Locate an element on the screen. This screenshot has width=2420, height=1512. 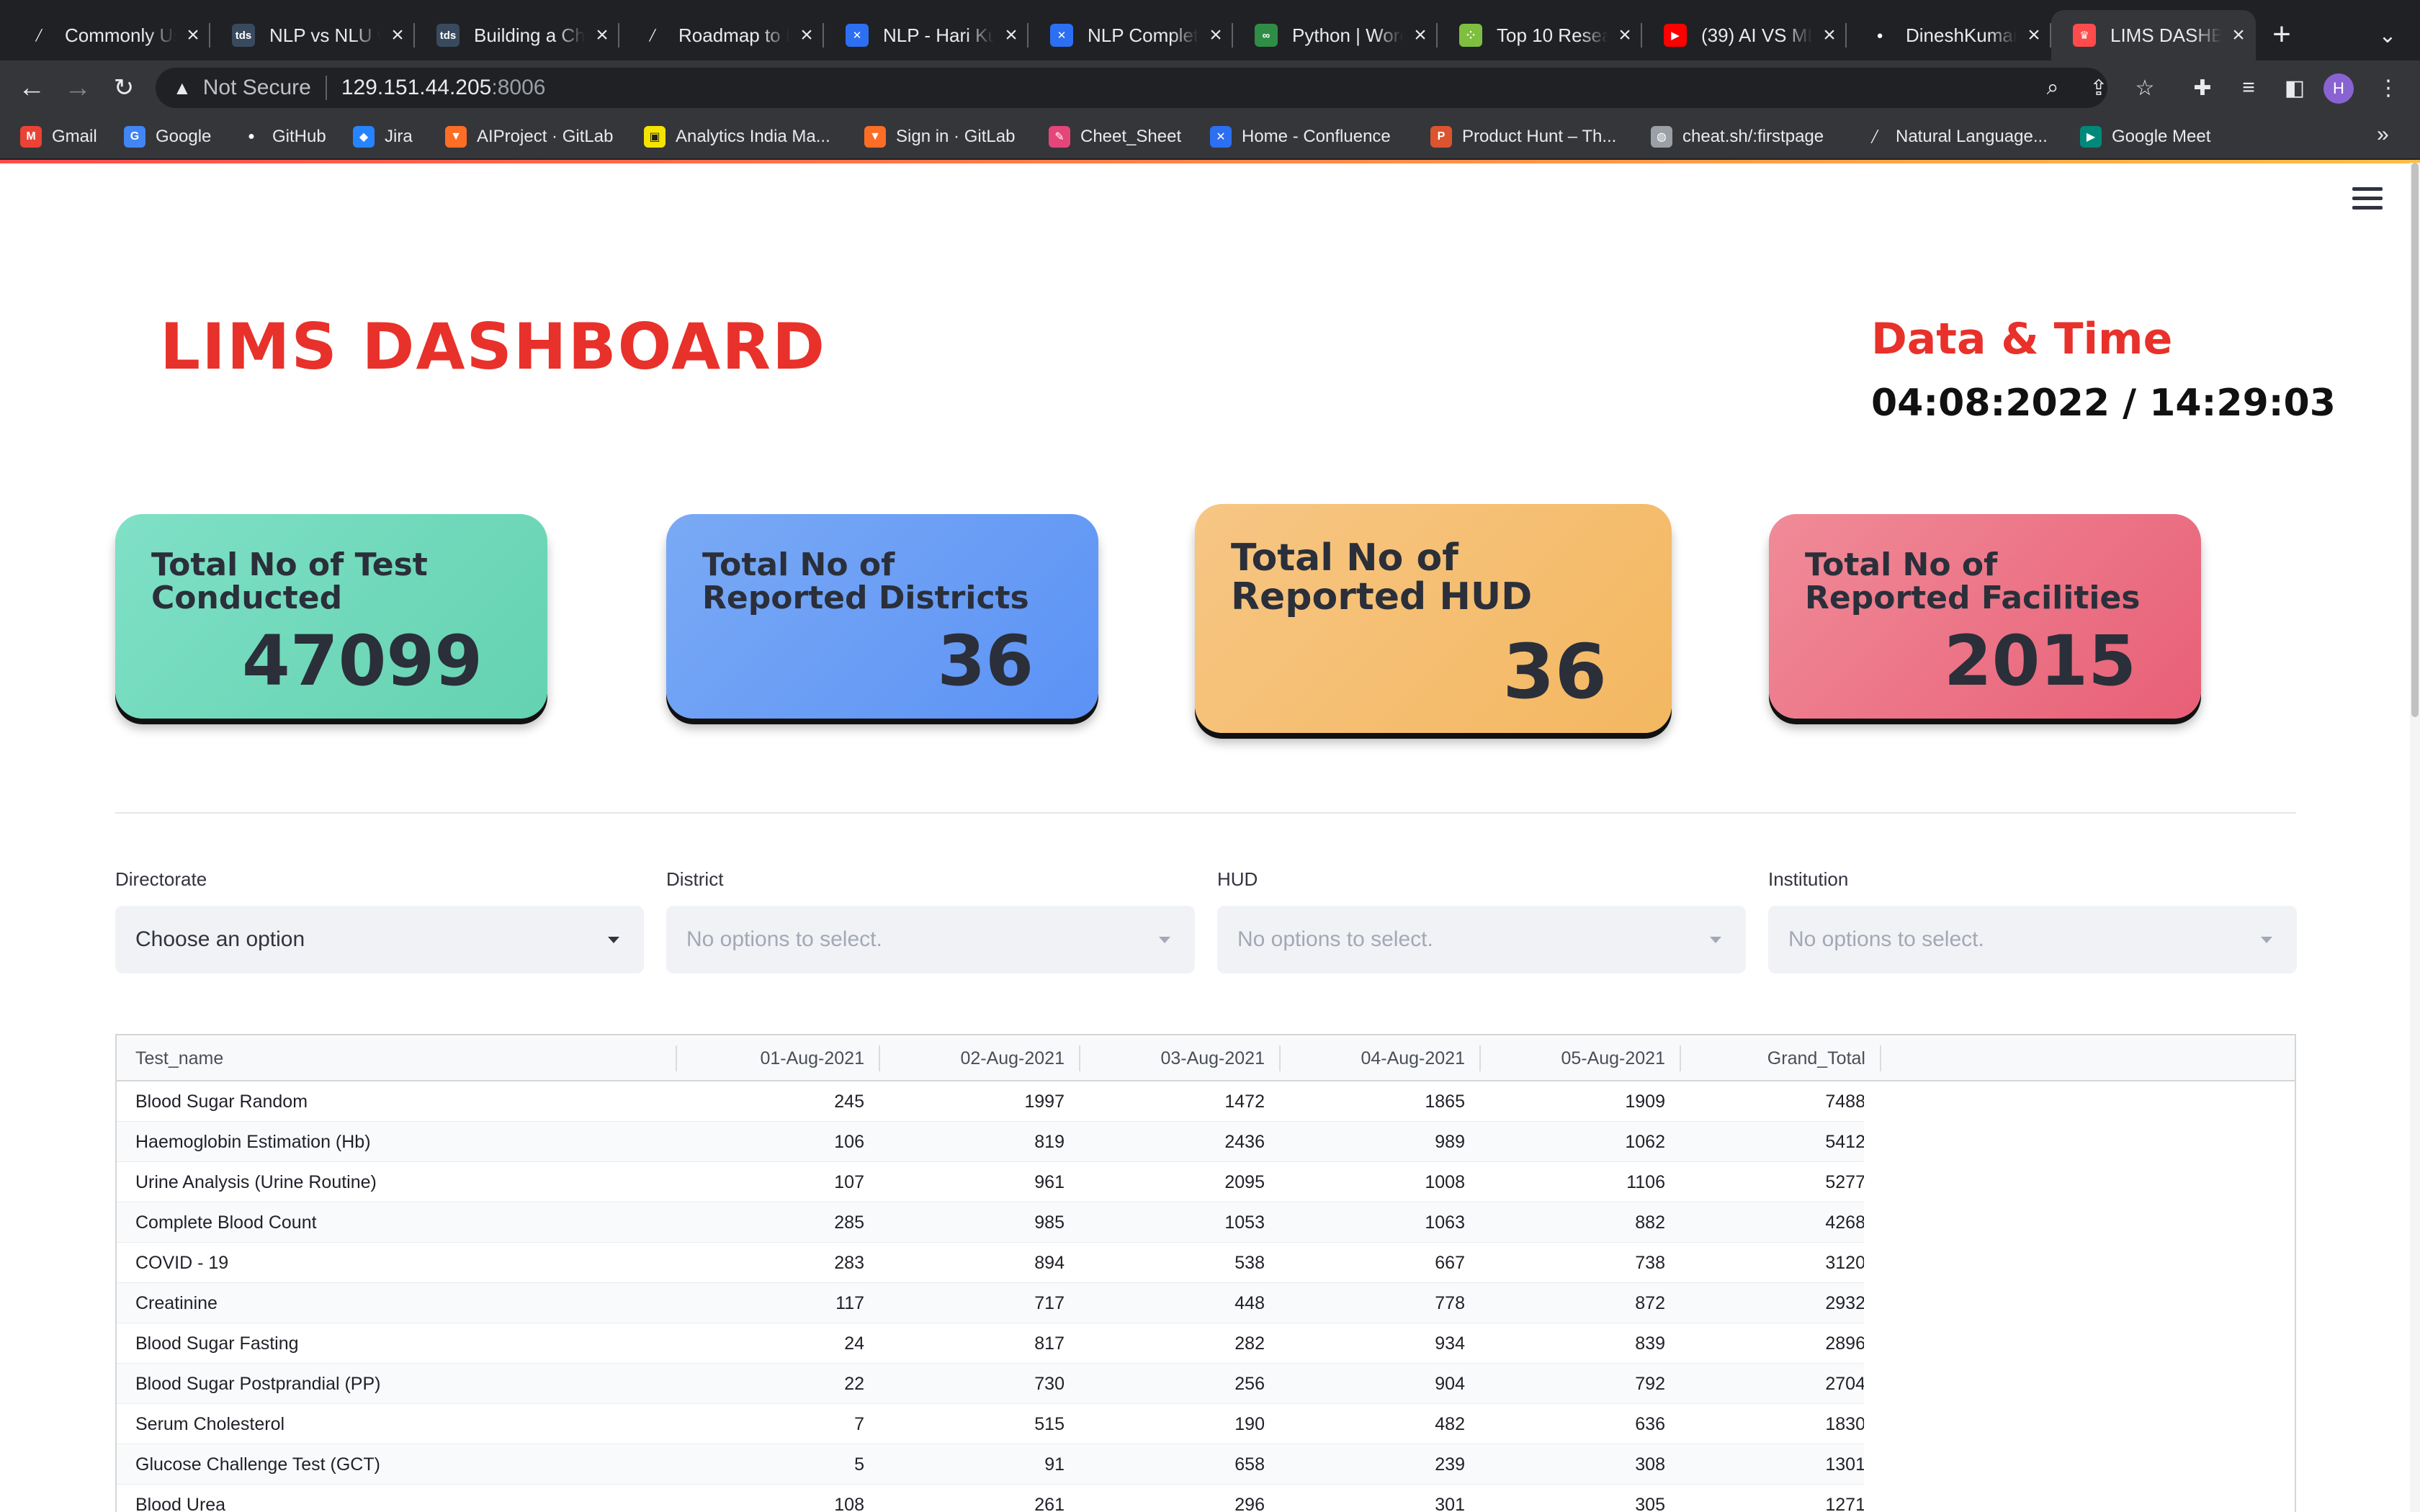
share-icon: ⇪ is located at coordinates (2099, 88).